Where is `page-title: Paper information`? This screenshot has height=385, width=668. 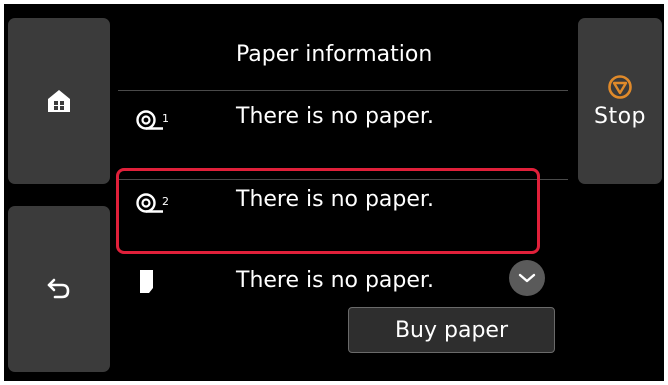 page-title: Paper information is located at coordinates (334, 54).